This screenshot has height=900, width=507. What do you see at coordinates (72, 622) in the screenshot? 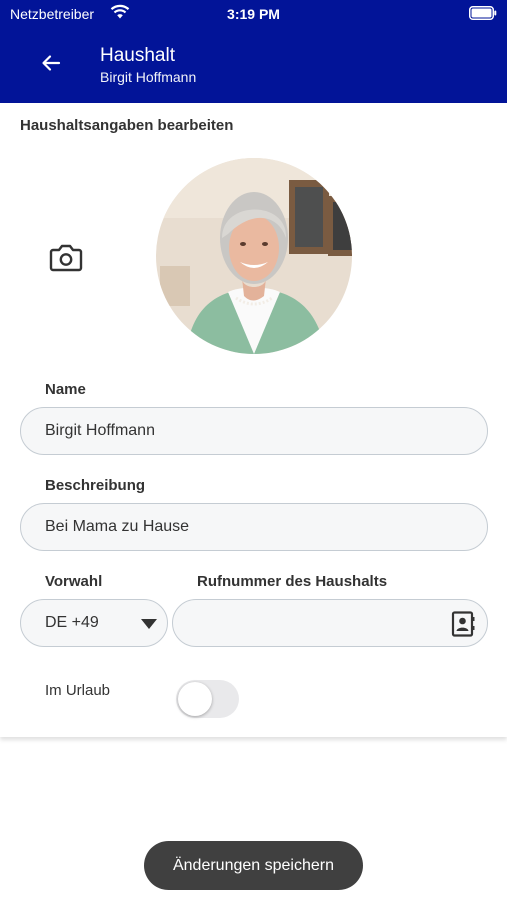
I see `prefix-value: DE +49` at bounding box center [72, 622].